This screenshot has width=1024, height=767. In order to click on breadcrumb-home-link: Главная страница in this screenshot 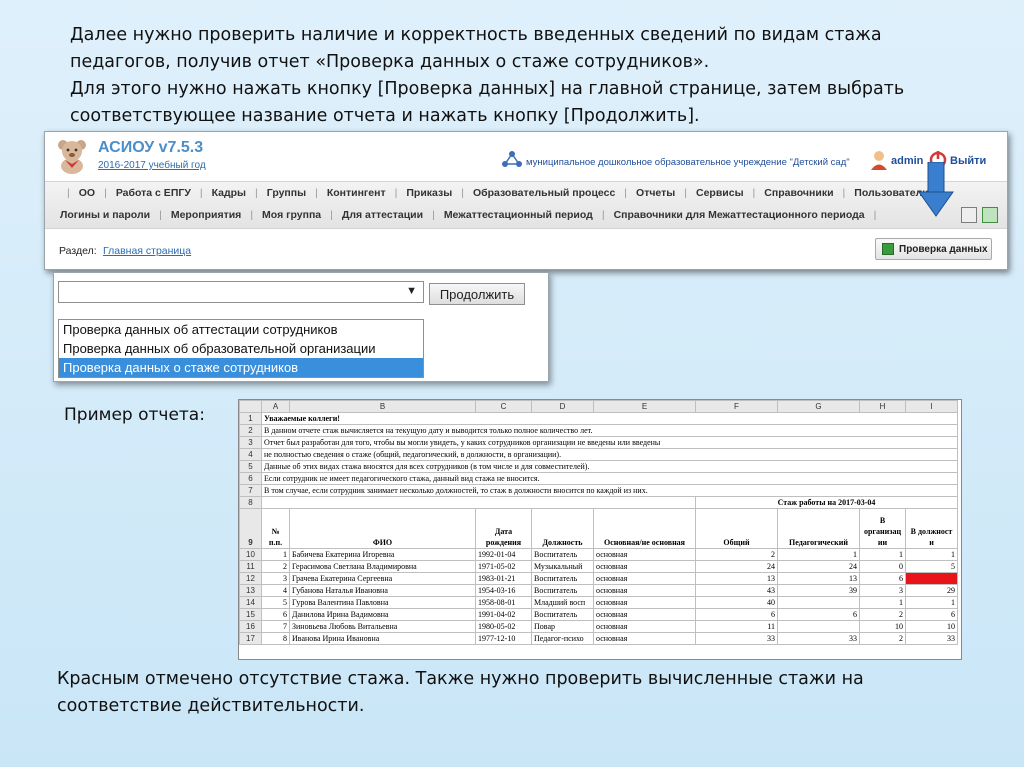, I will do `click(147, 251)`.